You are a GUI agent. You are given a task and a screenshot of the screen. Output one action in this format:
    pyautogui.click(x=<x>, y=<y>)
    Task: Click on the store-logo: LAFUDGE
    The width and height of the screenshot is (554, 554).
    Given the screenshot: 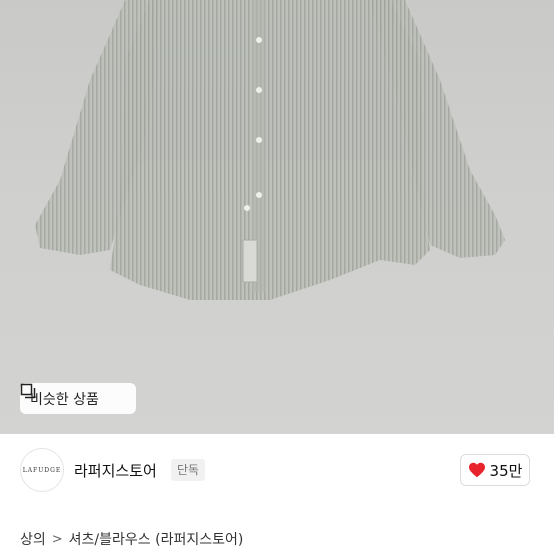 What is the action you would take?
    pyautogui.click(x=42, y=470)
    